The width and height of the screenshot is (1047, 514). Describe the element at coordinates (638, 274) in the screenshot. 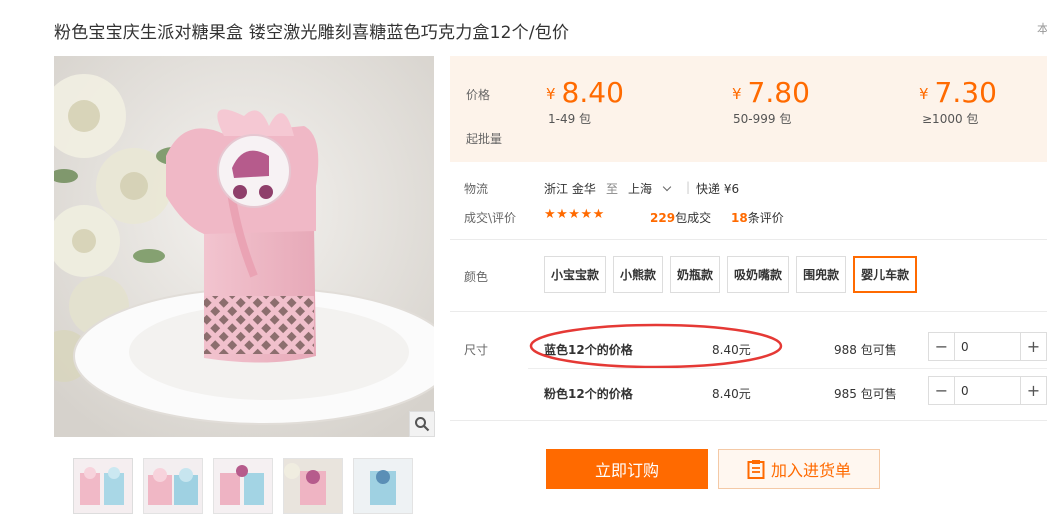

I see `color-option-bear: 小熊款` at that location.